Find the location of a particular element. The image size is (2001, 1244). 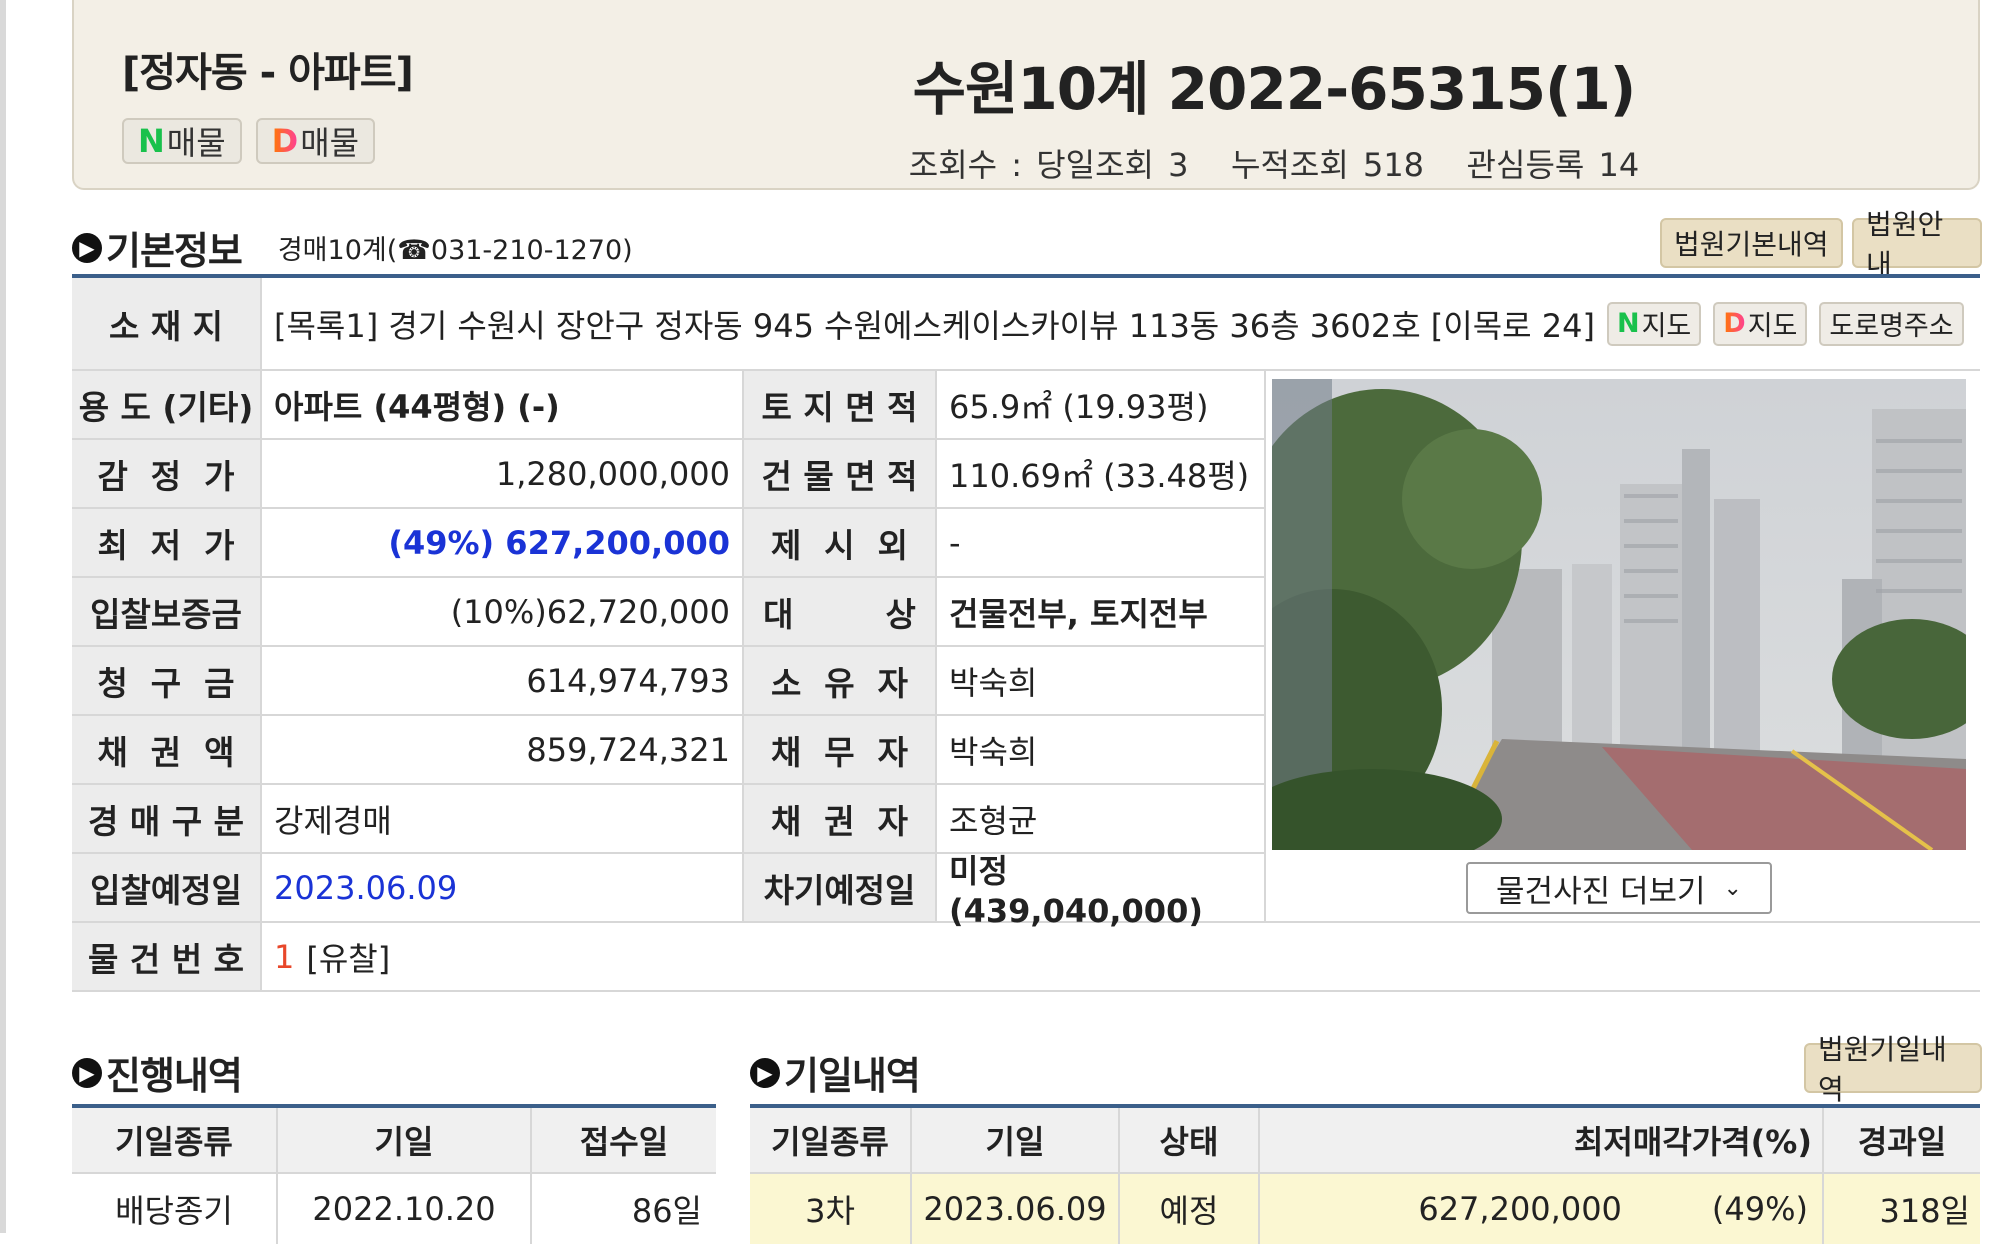

court-contact: 경매10계(☎031-210-1270) is located at coordinates (455, 250).